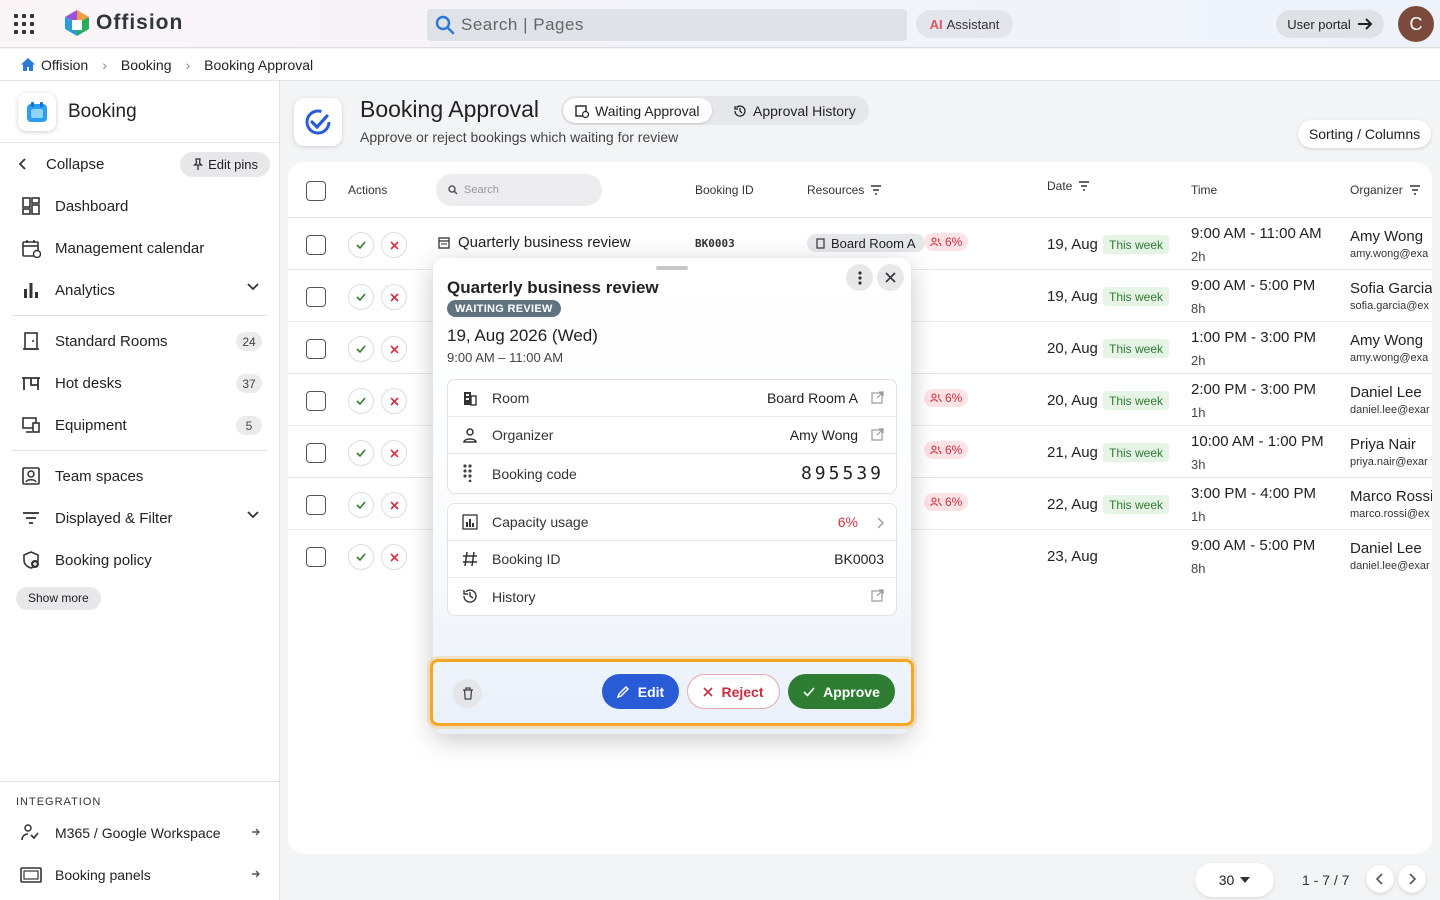  I want to click on sidebar-item-team-spaces: Team spaces, so click(139, 476).